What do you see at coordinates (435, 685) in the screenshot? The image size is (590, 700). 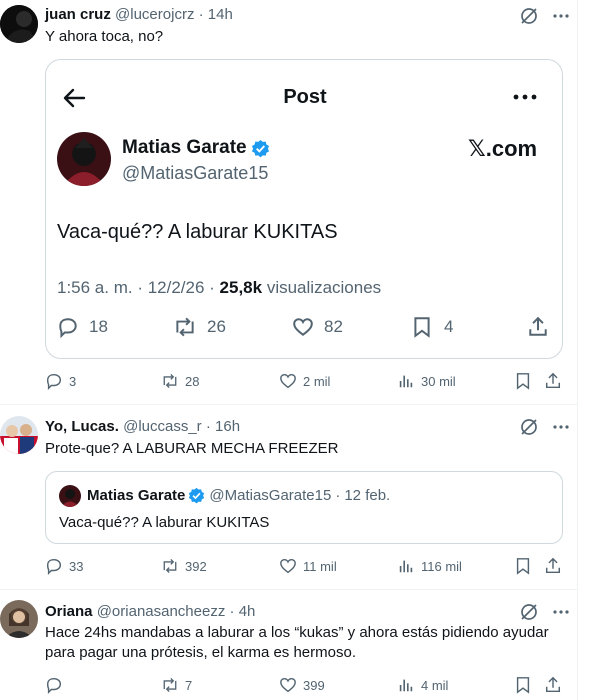 I see `views-count: 4 mil` at bounding box center [435, 685].